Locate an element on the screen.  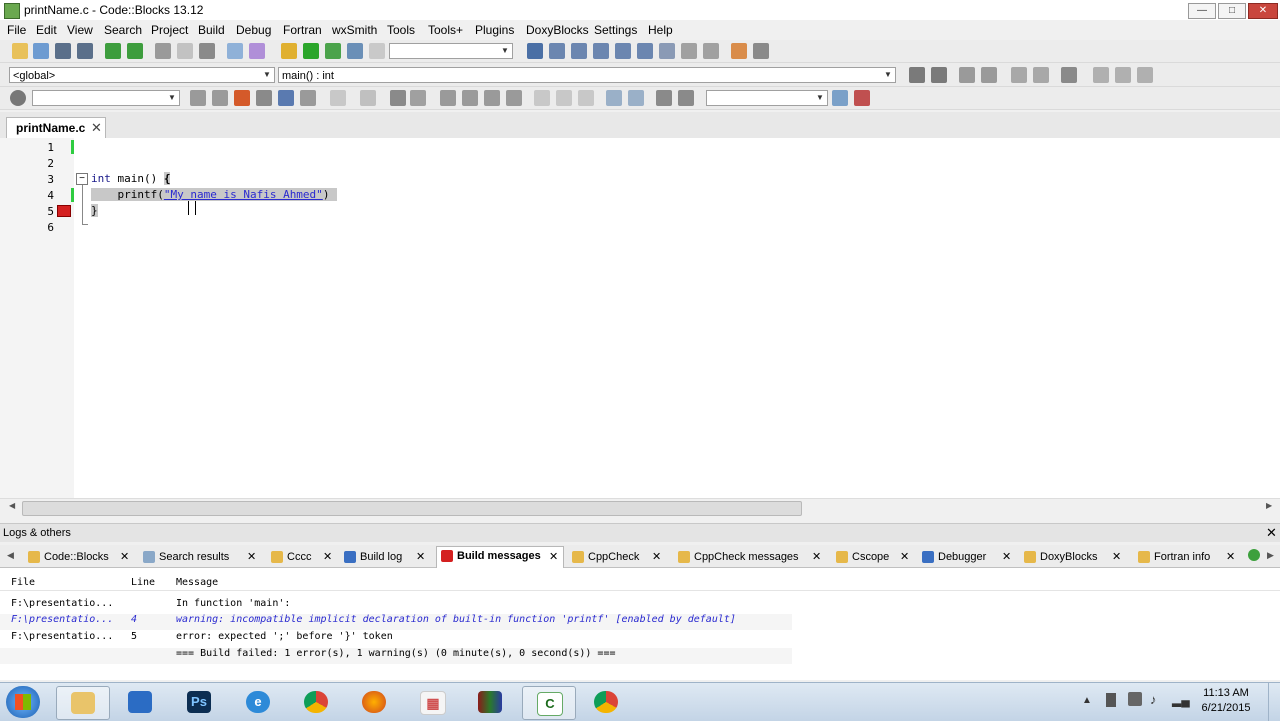
log-tab-cppcheck: CppCheck ✕ is located at coordinates (620, 557).